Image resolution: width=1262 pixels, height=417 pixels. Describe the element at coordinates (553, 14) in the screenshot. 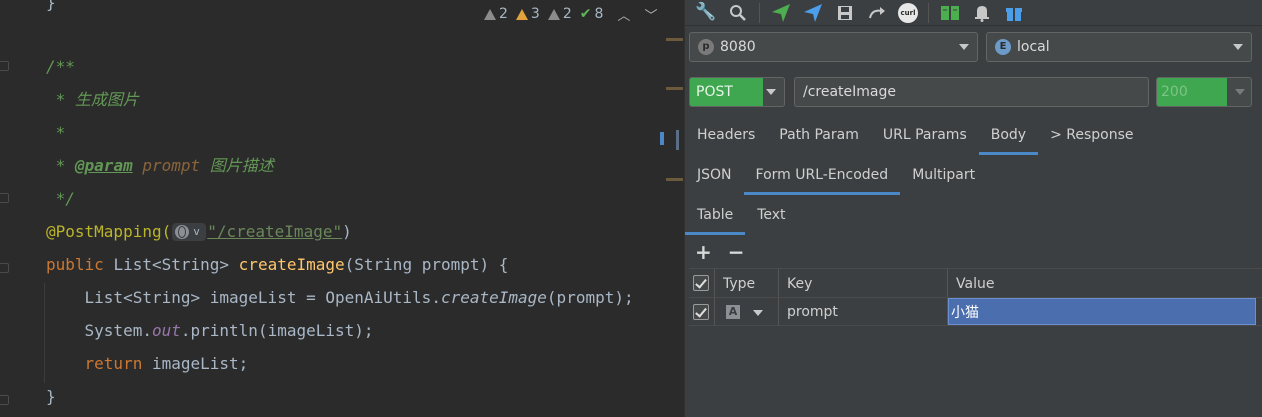

I see `weak-warning-icon` at that location.